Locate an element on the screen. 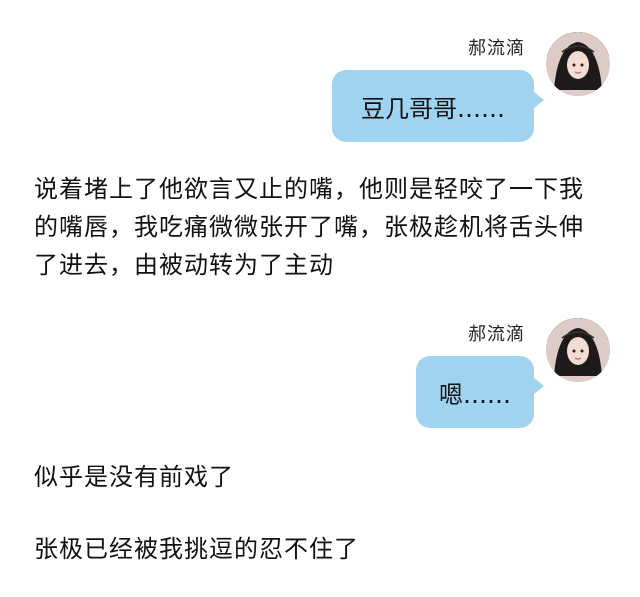 Image resolution: width=640 pixels, height=597 pixels. narration-text: 似乎是没有前戏了 is located at coordinates (134, 477).